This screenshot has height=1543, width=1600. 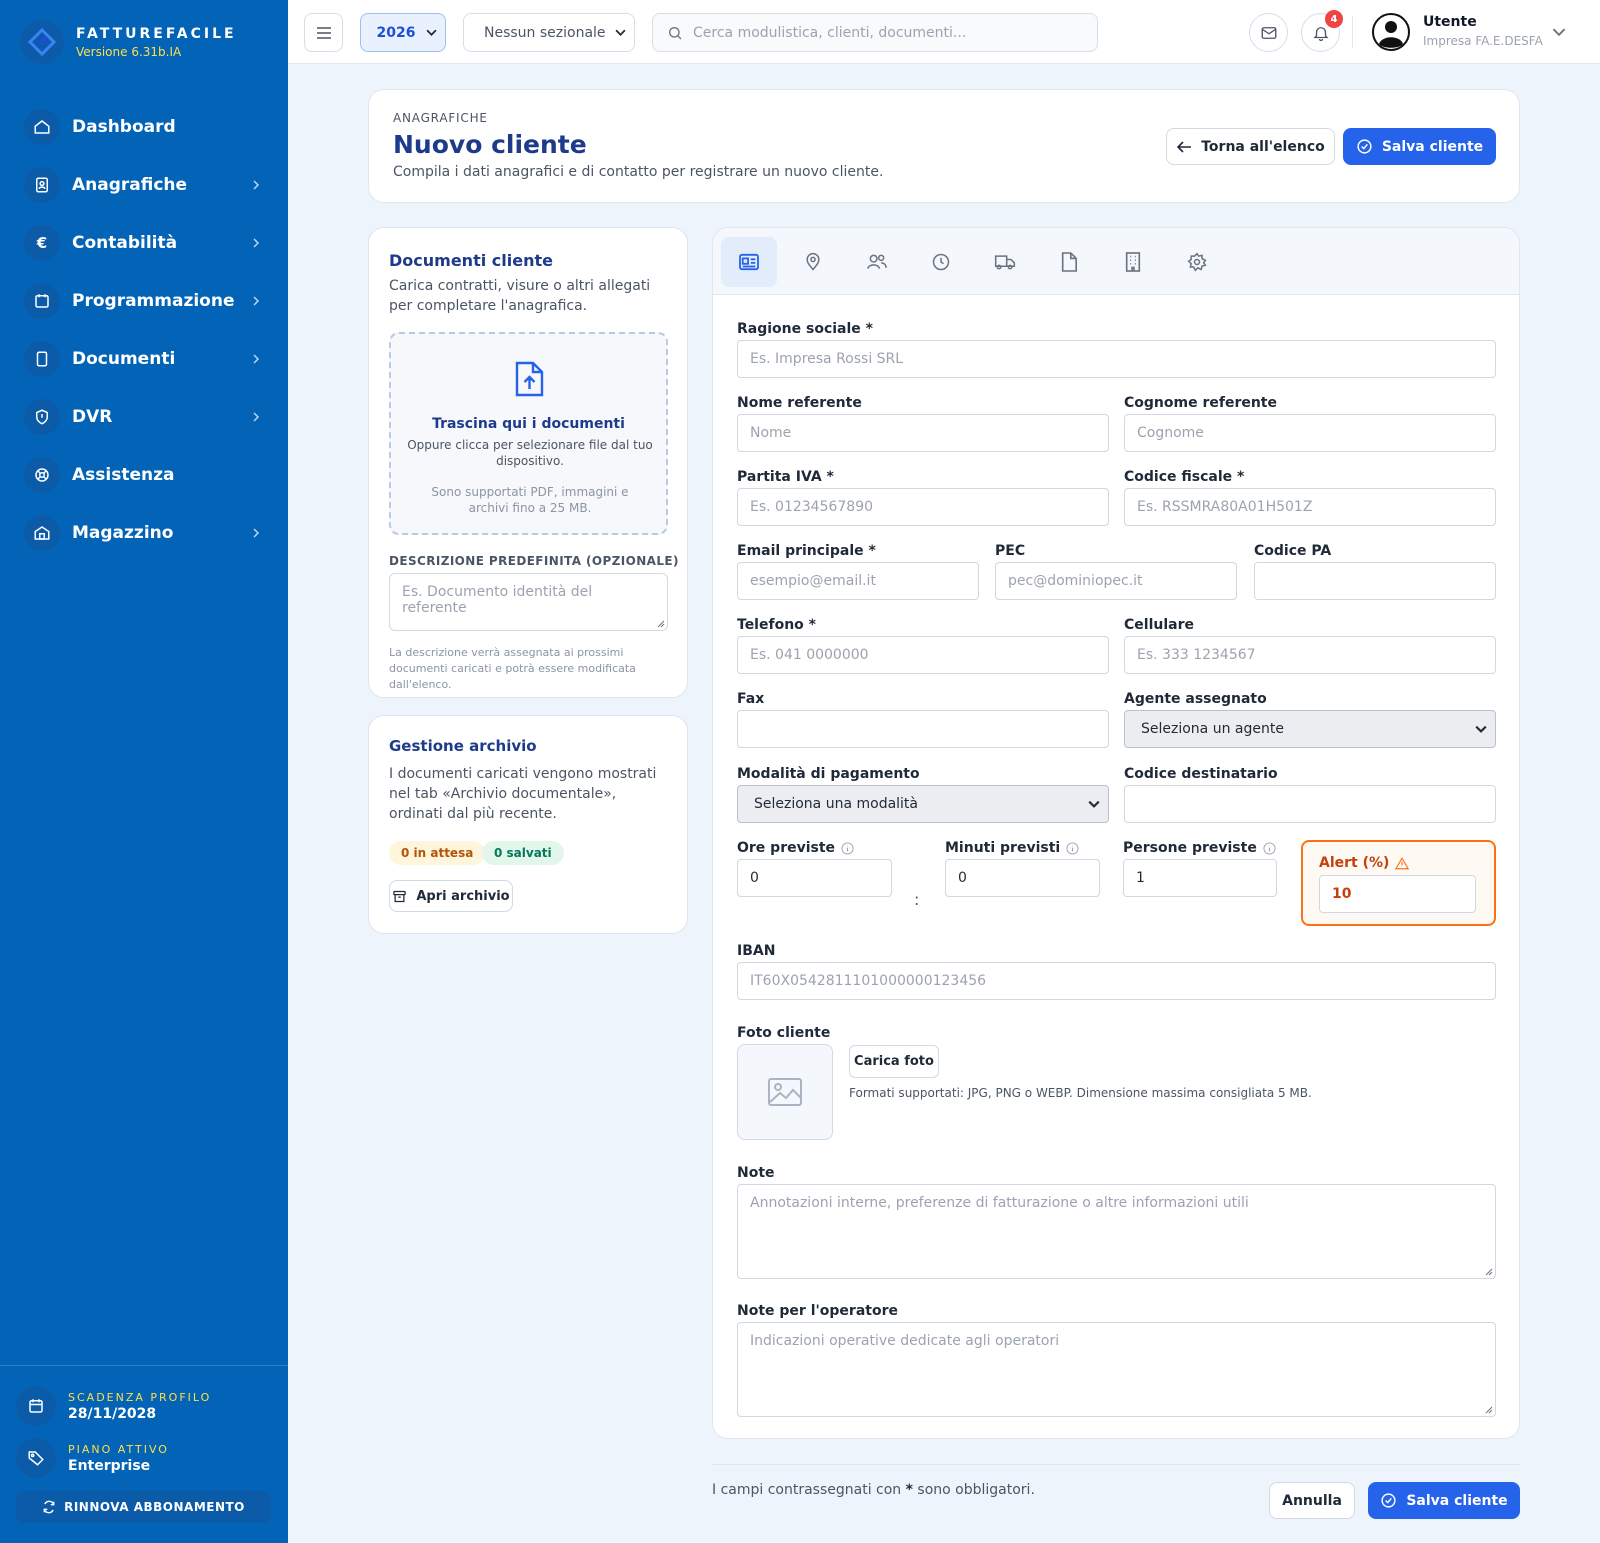 I want to click on sidebar-item-assistenza: Assistenza, so click(x=144, y=475).